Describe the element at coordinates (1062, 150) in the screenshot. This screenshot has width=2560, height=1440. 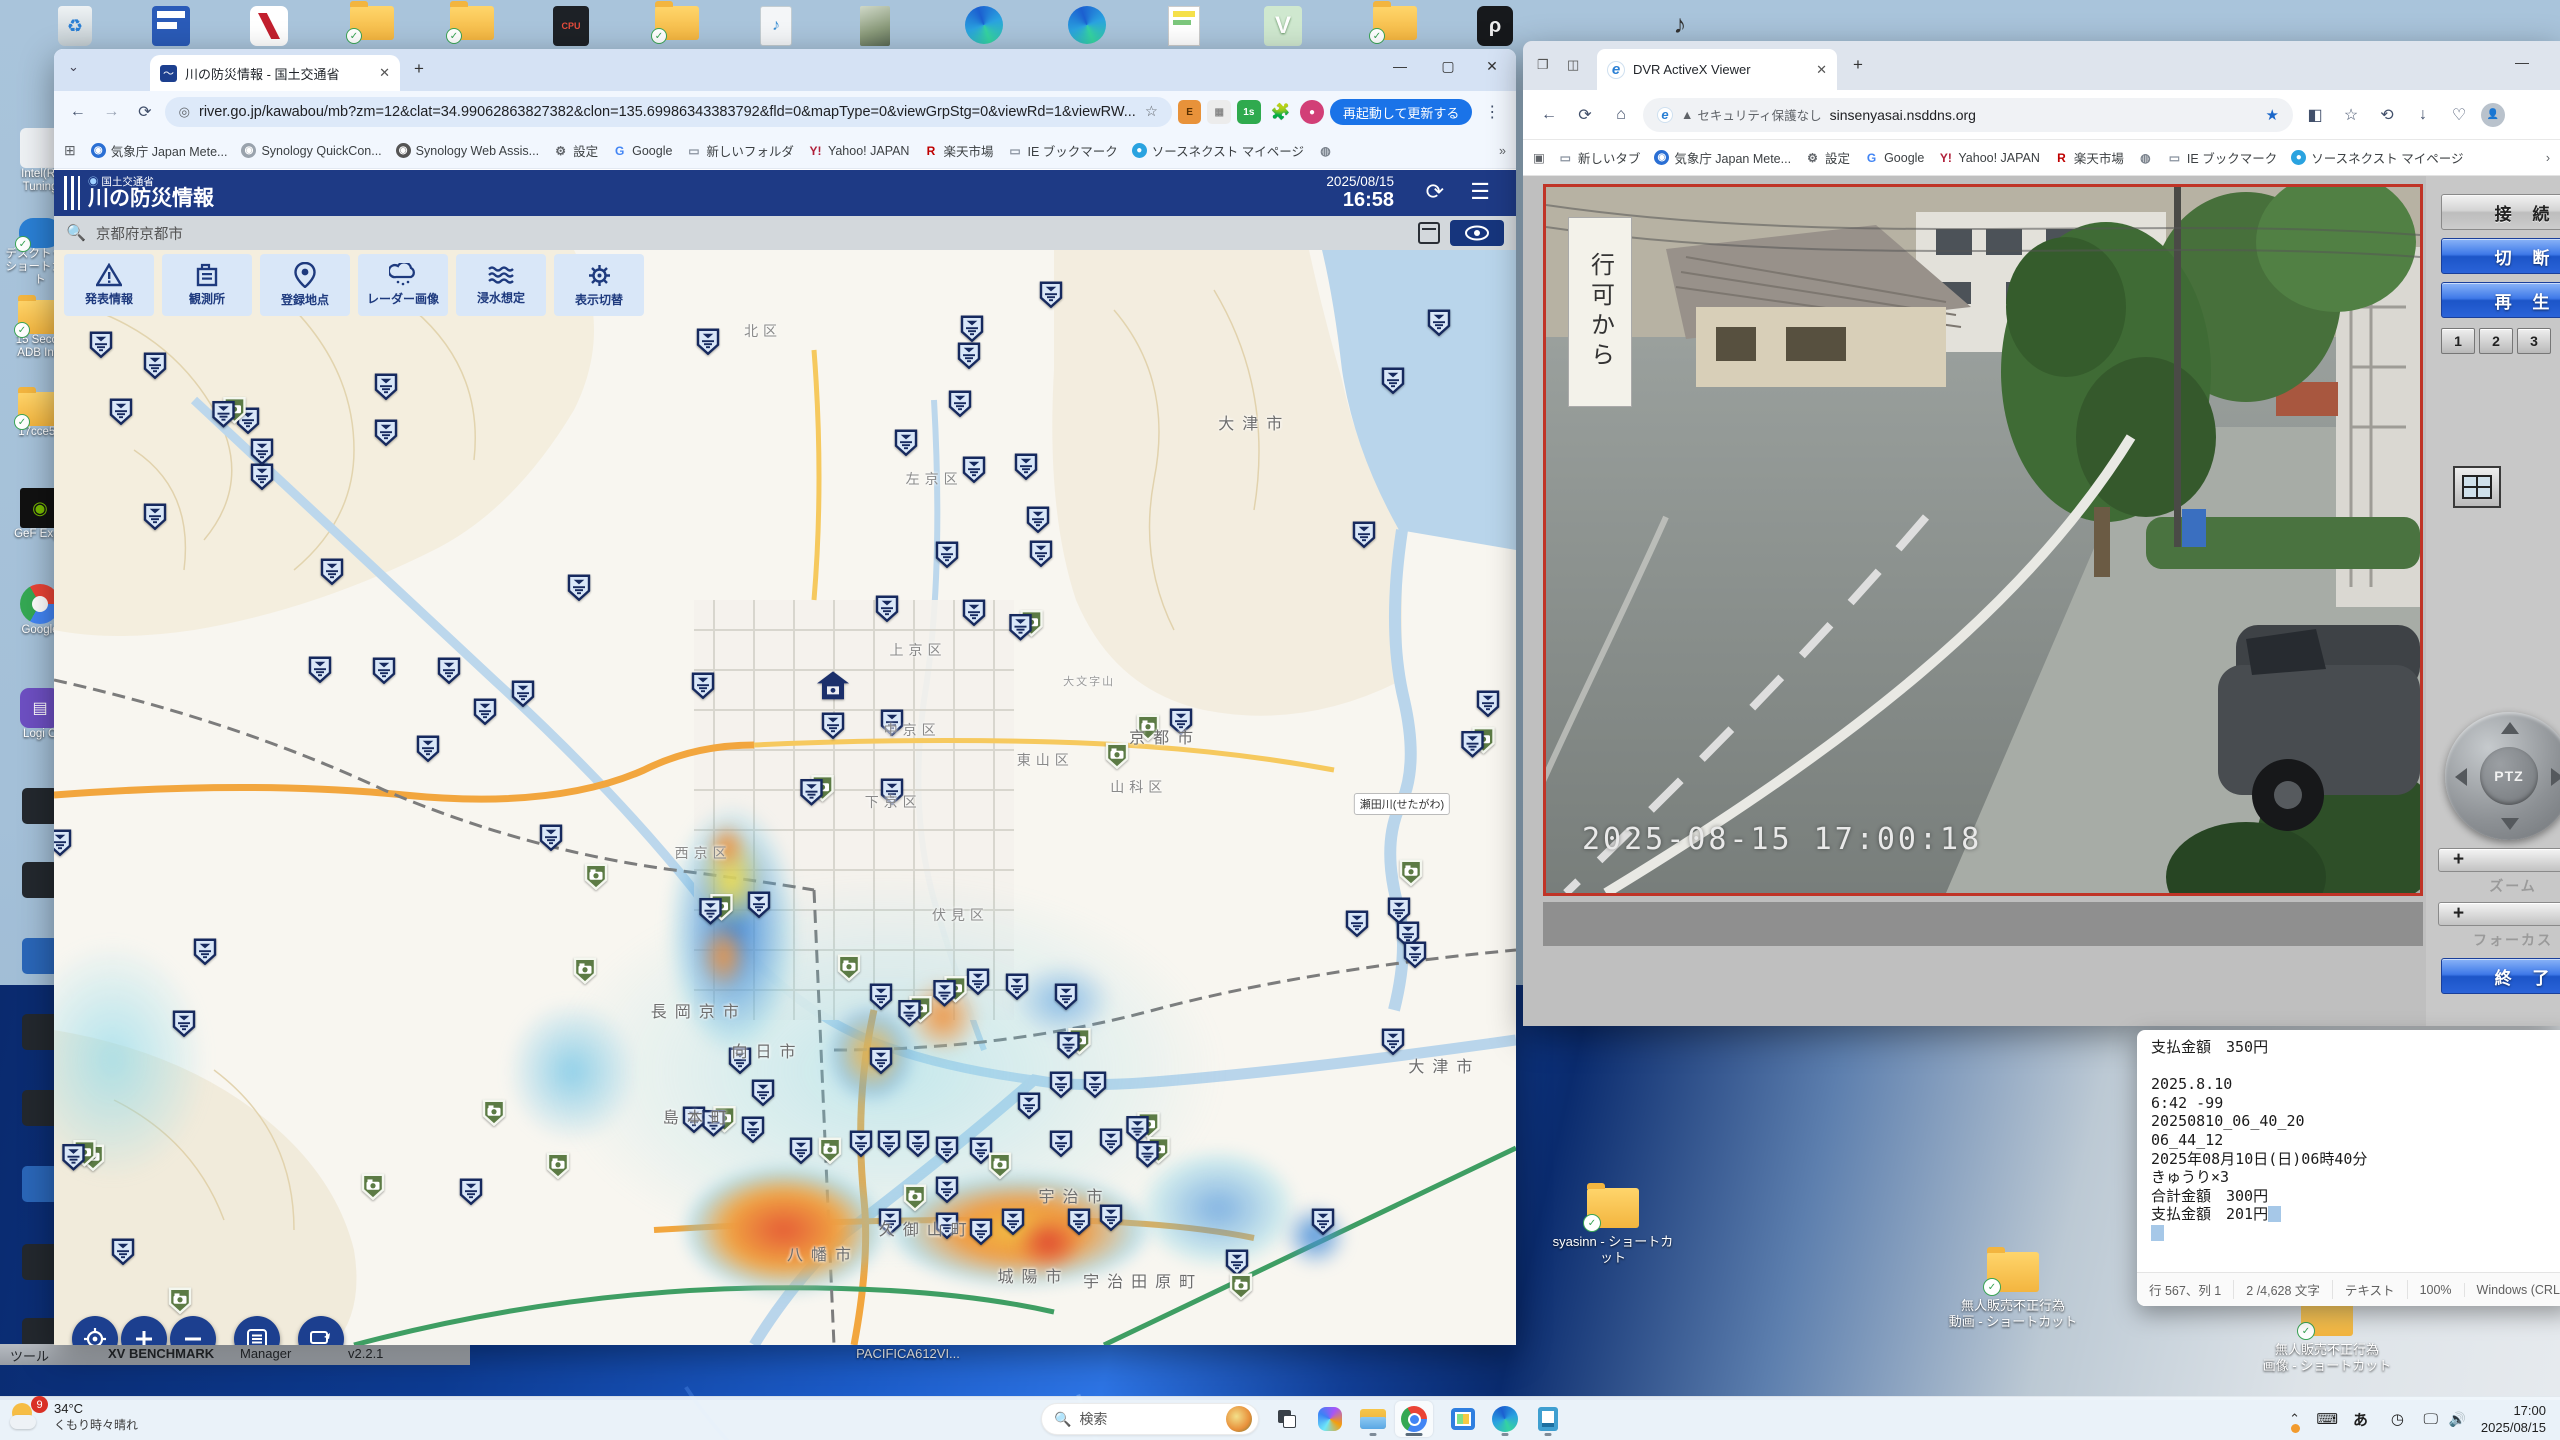
I see `chrome-bookmark-item: ▭ IE ブックマーク` at that location.